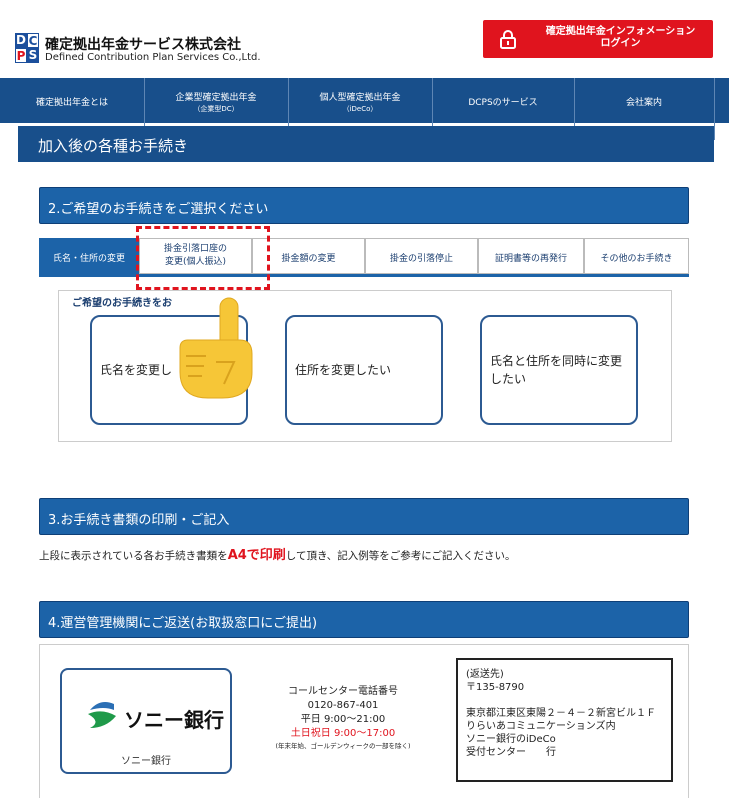 The width and height of the screenshot is (729, 798). What do you see at coordinates (102, 717) in the screenshot?
I see `sony-bank-logo` at bounding box center [102, 717].